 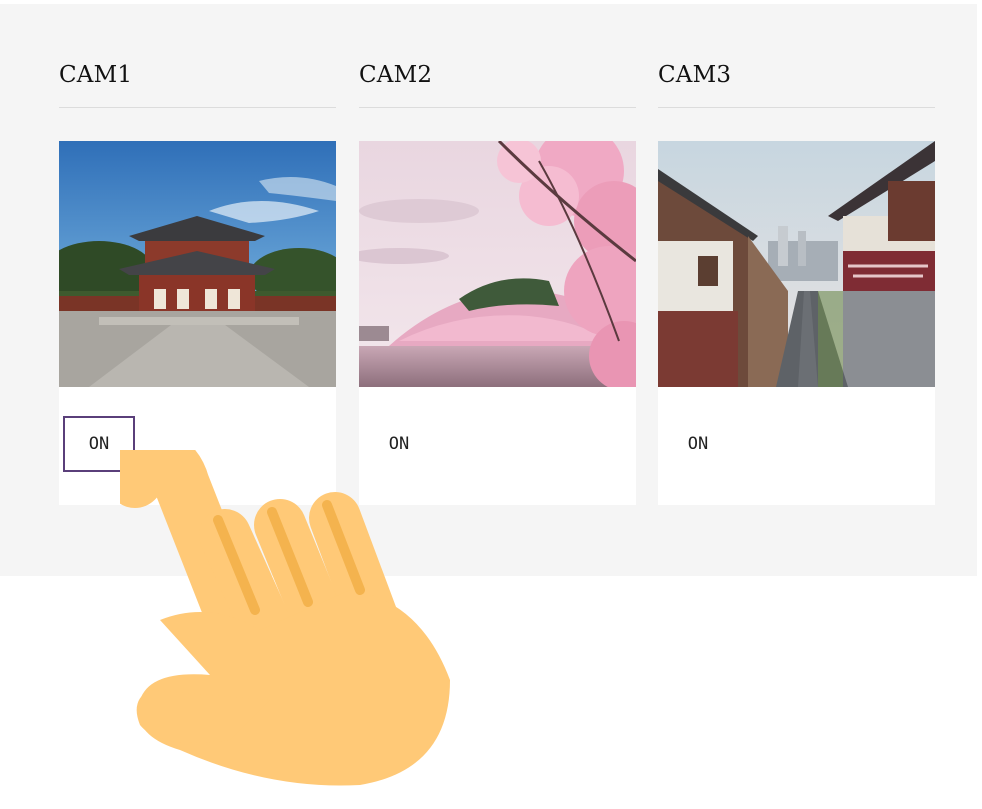 I want to click on camera-title: CAM3, so click(x=796, y=85).